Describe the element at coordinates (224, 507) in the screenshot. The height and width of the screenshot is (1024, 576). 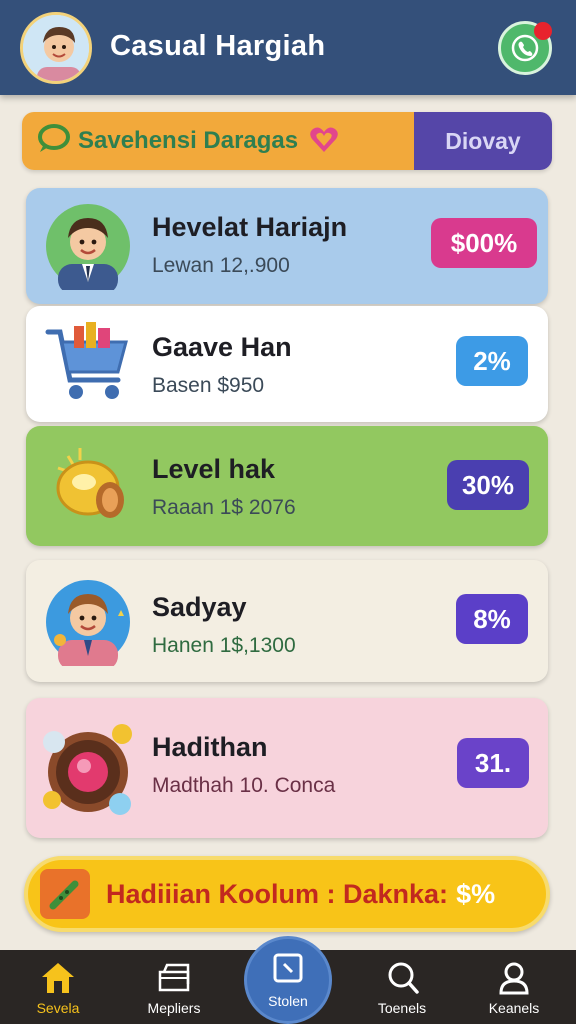
I see `card-subtitle: Raaan 1$ 2076` at that location.